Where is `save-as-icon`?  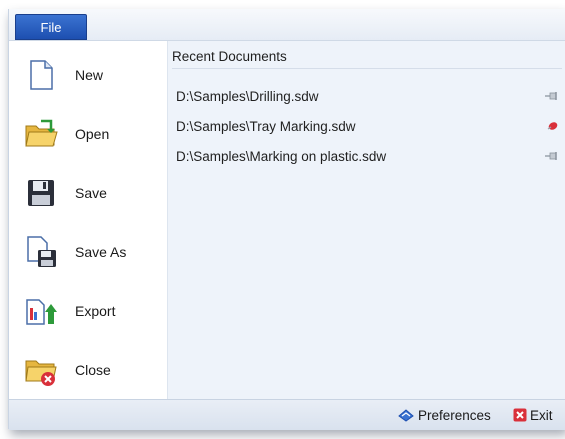
save-as-icon is located at coordinates (41, 252).